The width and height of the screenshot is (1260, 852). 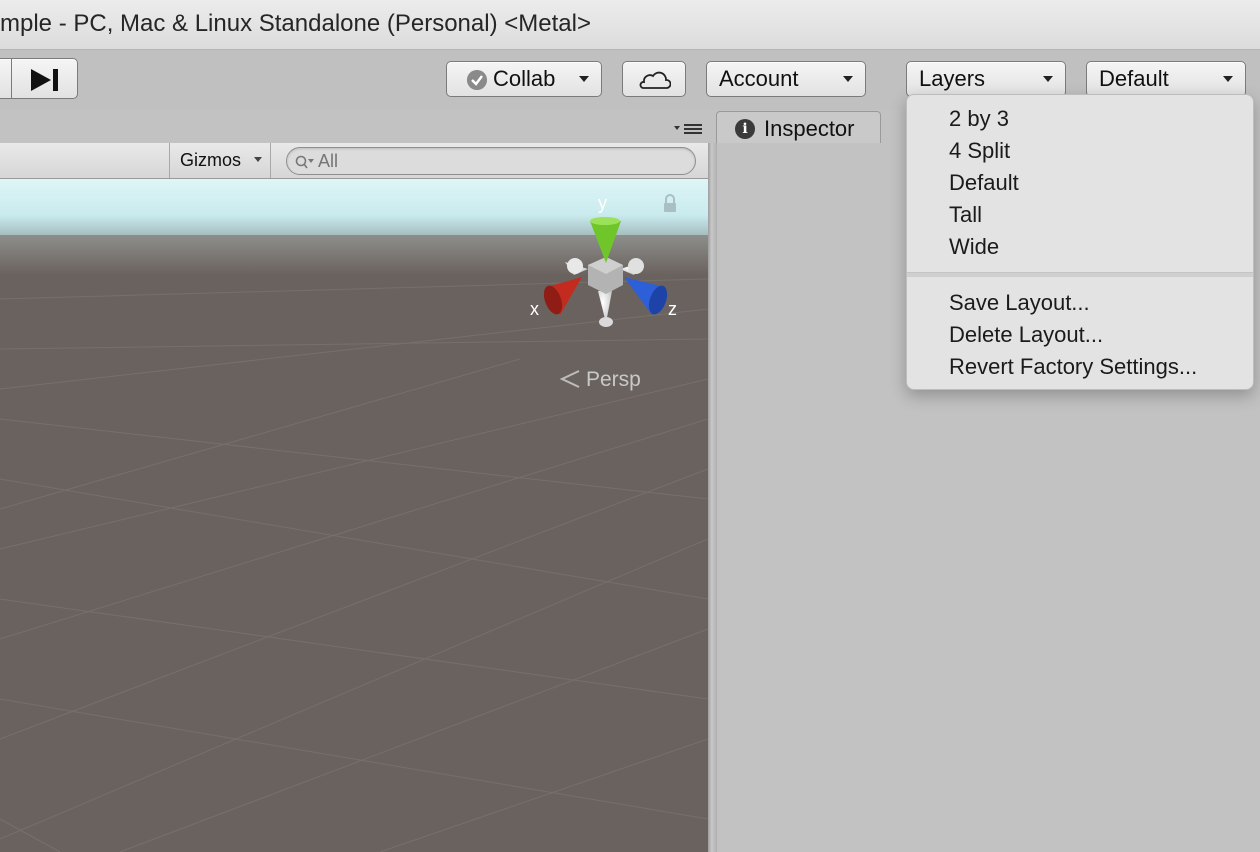 I want to click on step-icon, so click(x=44, y=80).